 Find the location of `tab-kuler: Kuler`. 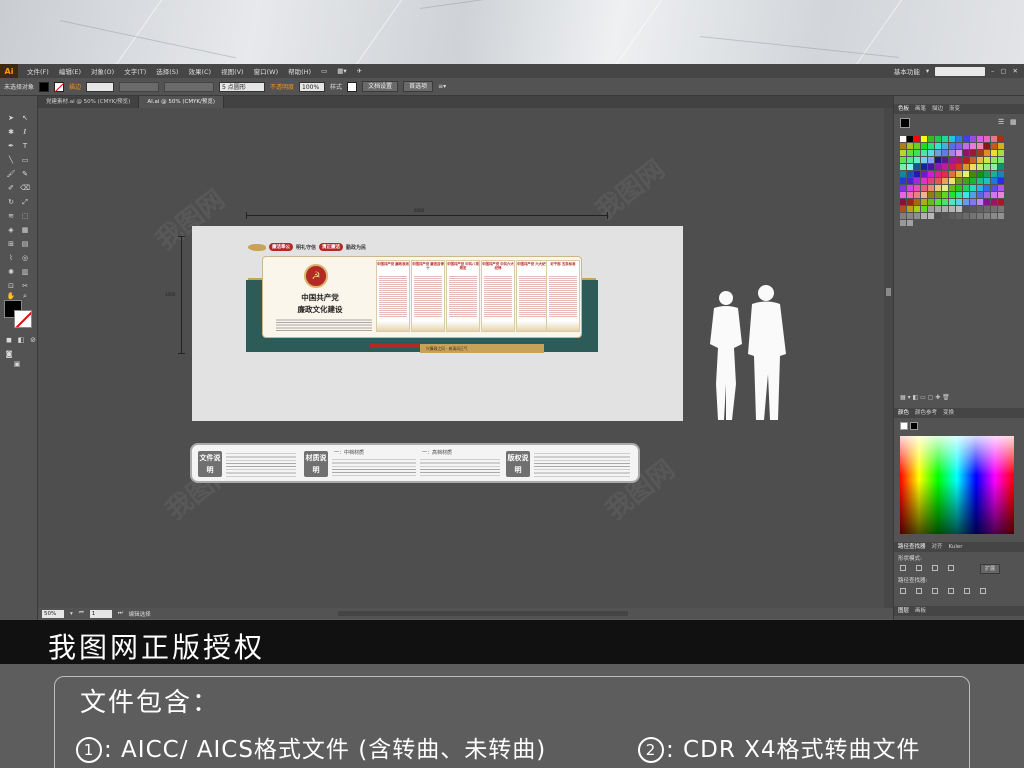

tab-kuler: Kuler is located at coordinates (956, 547).